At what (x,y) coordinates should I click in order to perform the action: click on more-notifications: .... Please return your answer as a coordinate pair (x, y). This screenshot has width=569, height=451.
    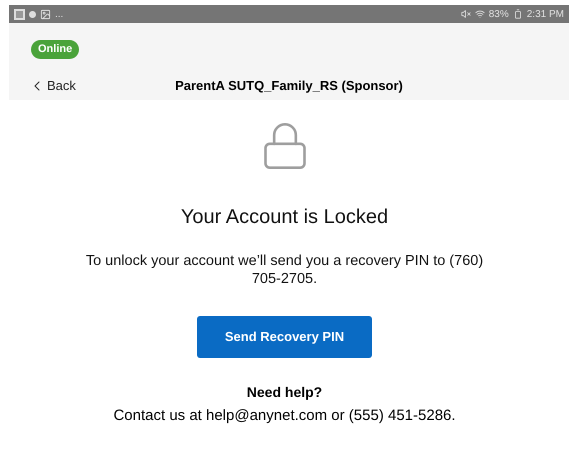
    Looking at the image, I should click on (59, 15).